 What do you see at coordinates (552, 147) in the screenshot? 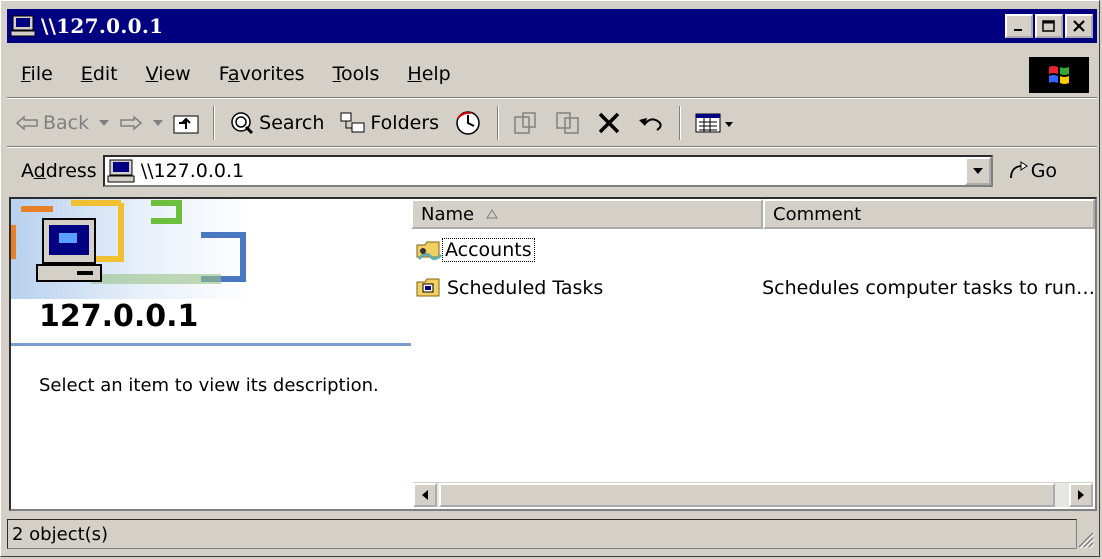
I see `toolbar-separator-line` at bounding box center [552, 147].